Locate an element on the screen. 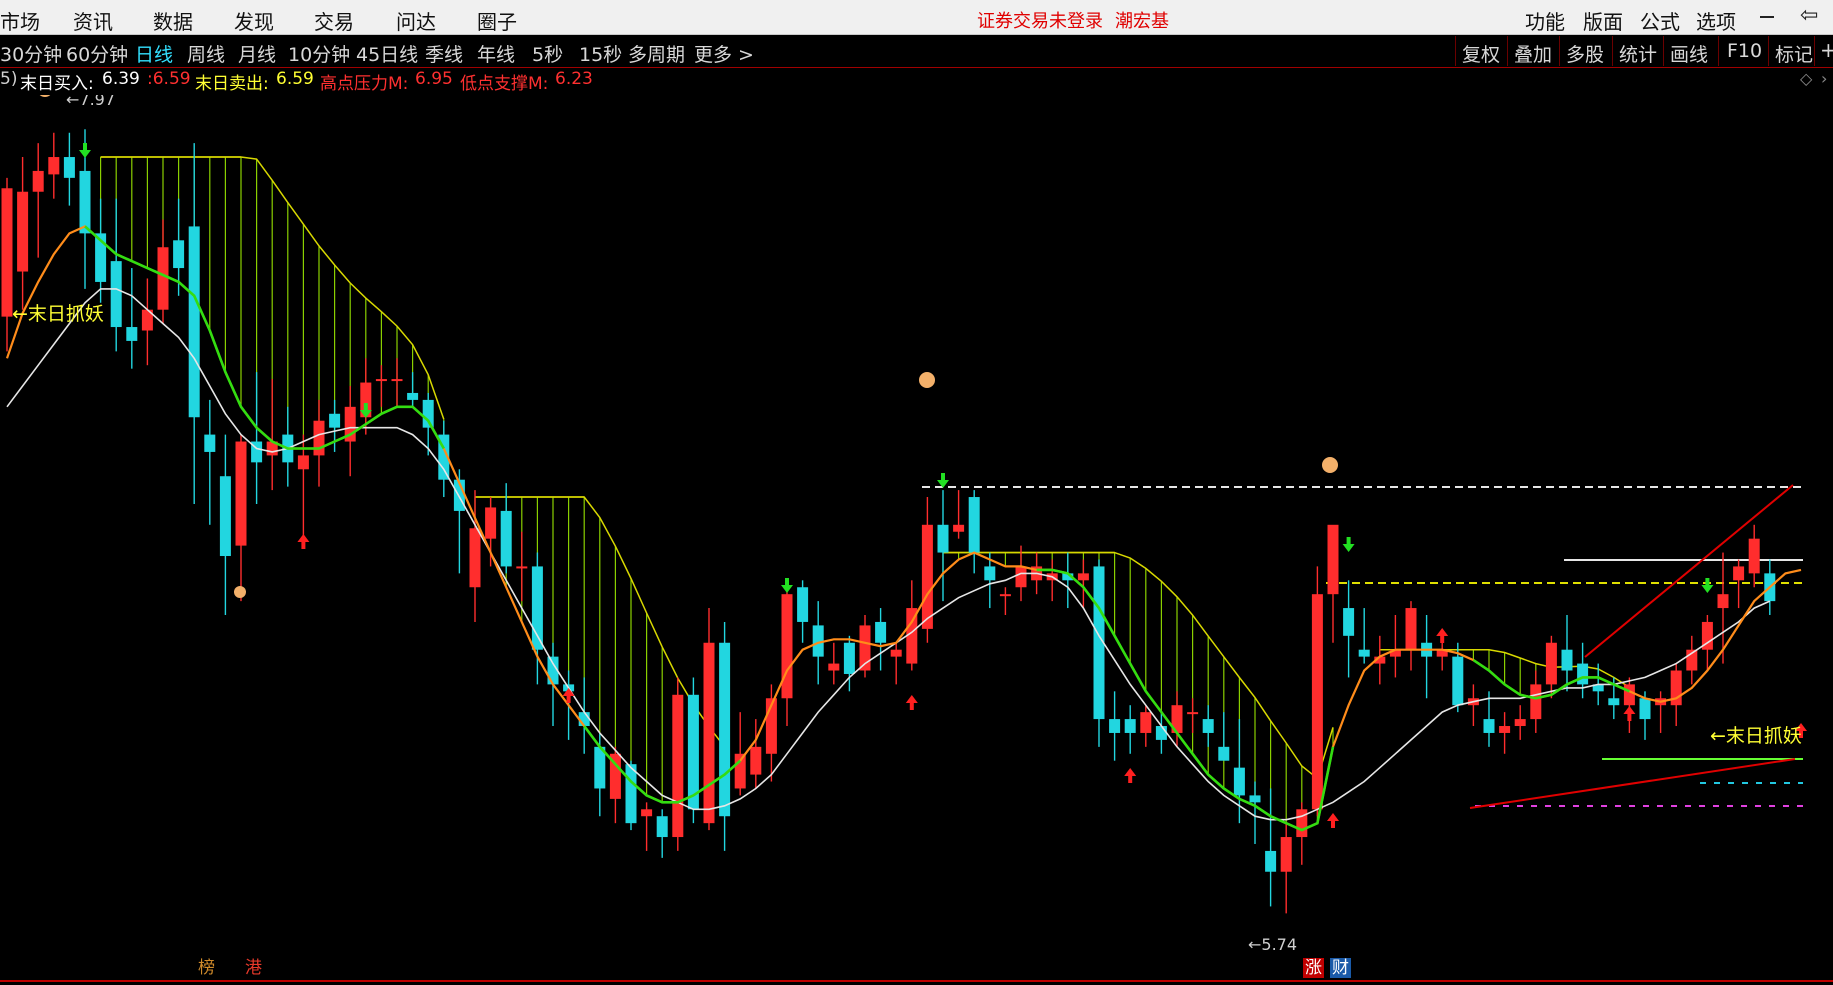 Image resolution: width=1833 pixels, height=985 pixels. menu-function: 功能 is located at coordinates (1545, 20).